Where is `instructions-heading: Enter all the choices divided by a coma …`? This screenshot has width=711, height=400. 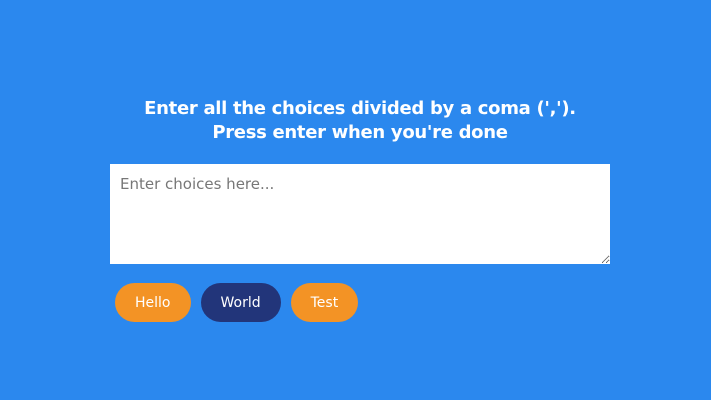 instructions-heading: Enter all the choices divided by a coma … is located at coordinates (360, 121).